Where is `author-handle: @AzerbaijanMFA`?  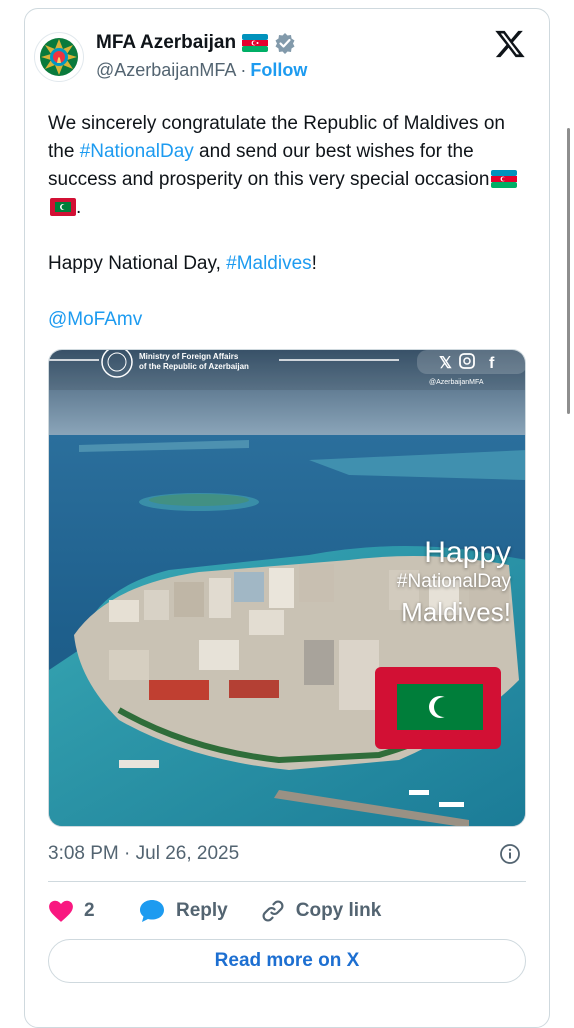
author-handle: @AzerbaijanMFA is located at coordinates (166, 70).